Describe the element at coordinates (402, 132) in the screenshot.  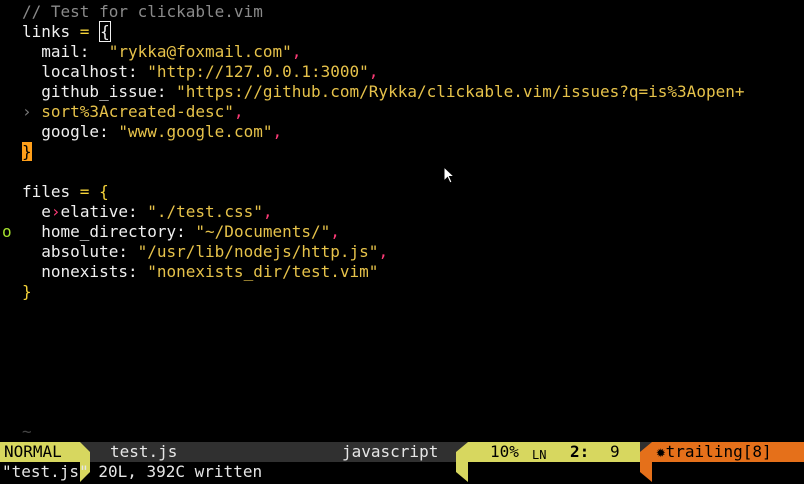
I see `code-line-6: google: "www.google.com",` at that location.